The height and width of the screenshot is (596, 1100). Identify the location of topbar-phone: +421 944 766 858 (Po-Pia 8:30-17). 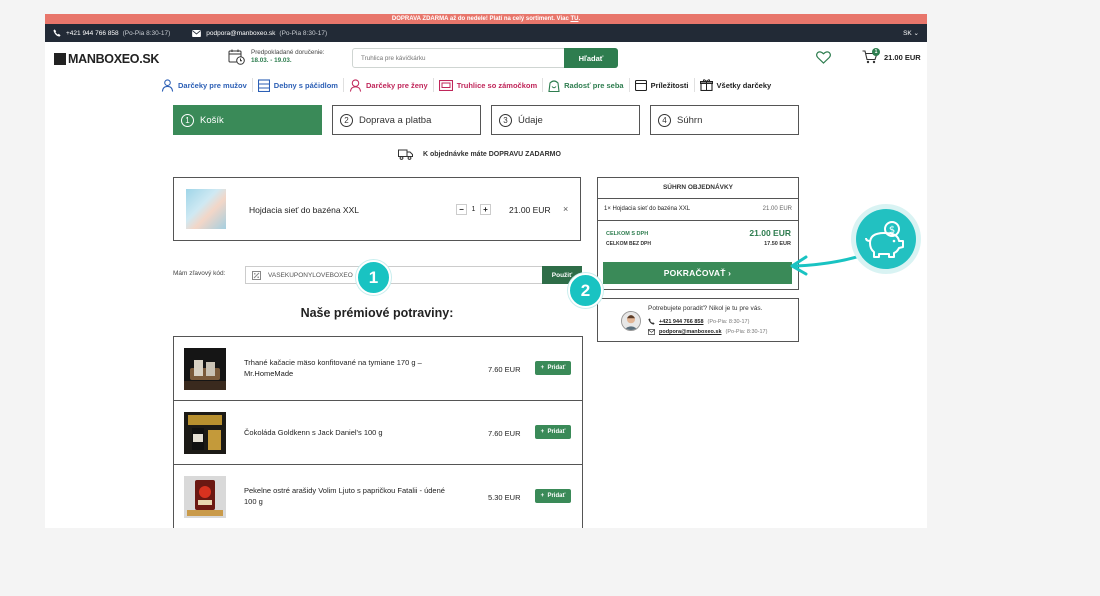
(111, 33).